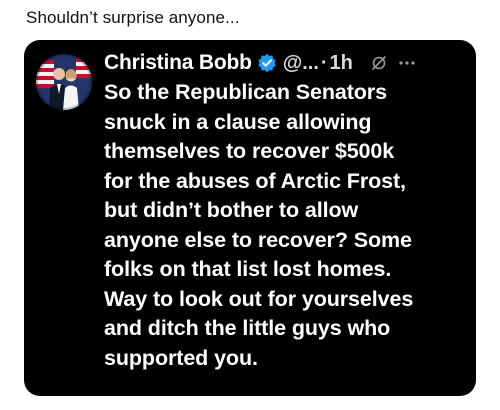 Image resolution: width=500 pixels, height=410 pixels. What do you see at coordinates (267, 63) in the screenshot?
I see `verified-badge-icon` at bounding box center [267, 63].